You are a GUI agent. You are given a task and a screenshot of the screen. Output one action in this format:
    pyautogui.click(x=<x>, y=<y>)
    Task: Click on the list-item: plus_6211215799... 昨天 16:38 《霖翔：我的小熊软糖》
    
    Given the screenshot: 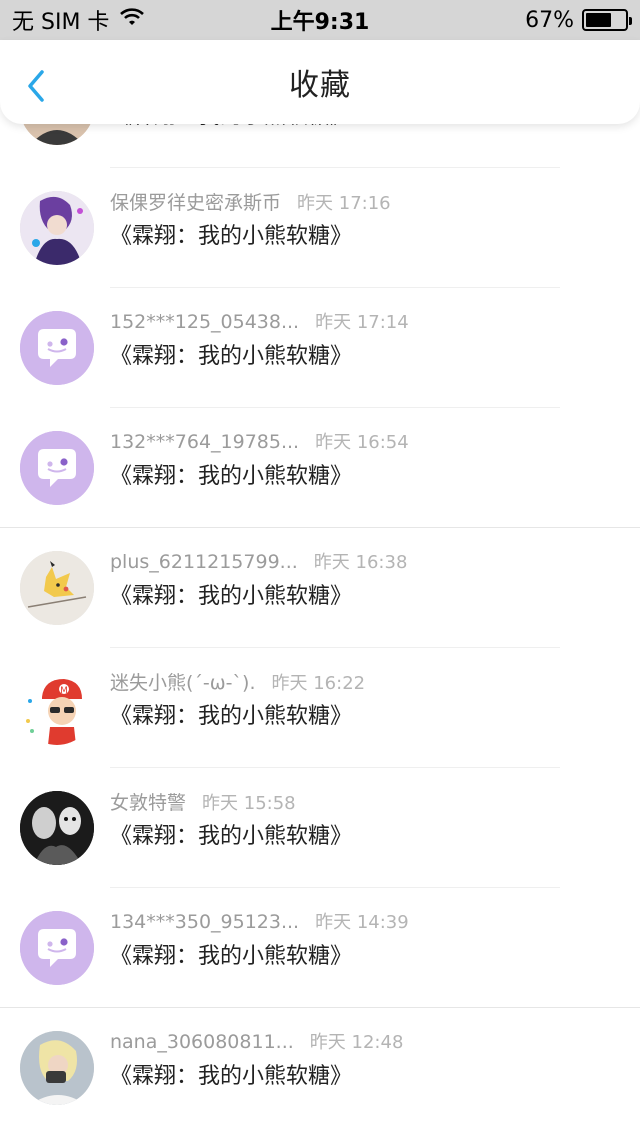 What is the action you would take?
    pyautogui.click(x=320, y=588)
    